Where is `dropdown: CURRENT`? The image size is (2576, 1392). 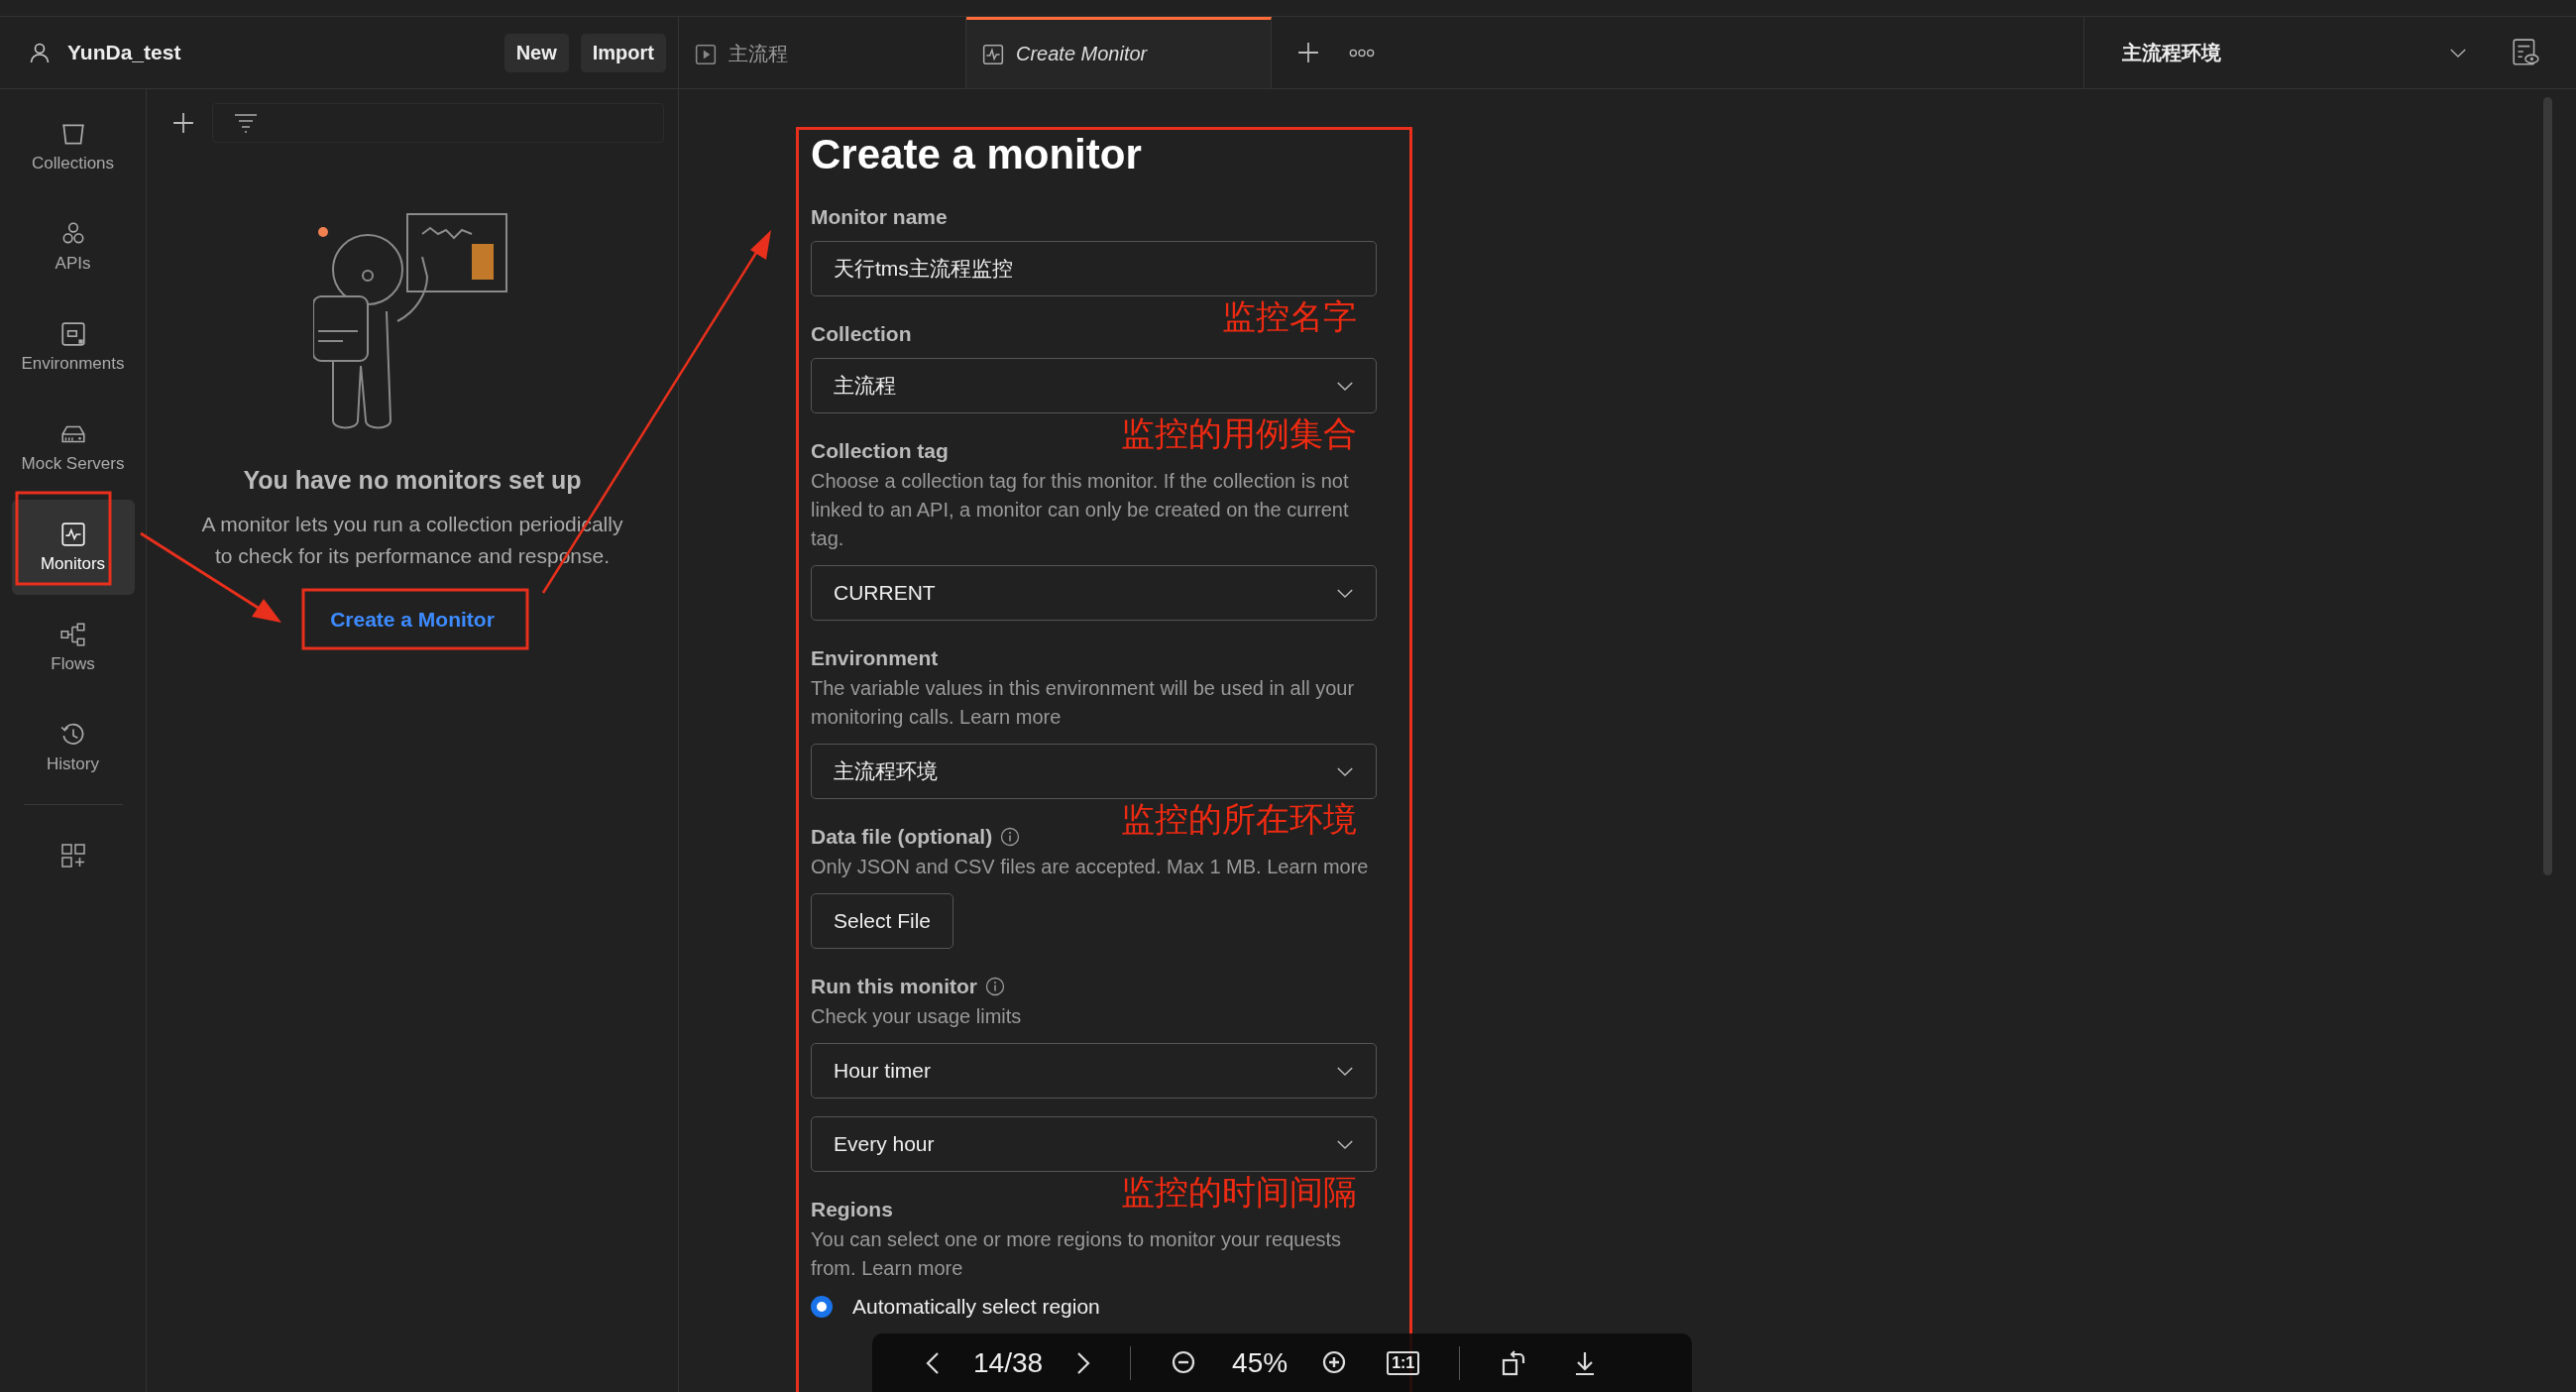
dropdown: CURRENT is located at coordinates (1094, 593).